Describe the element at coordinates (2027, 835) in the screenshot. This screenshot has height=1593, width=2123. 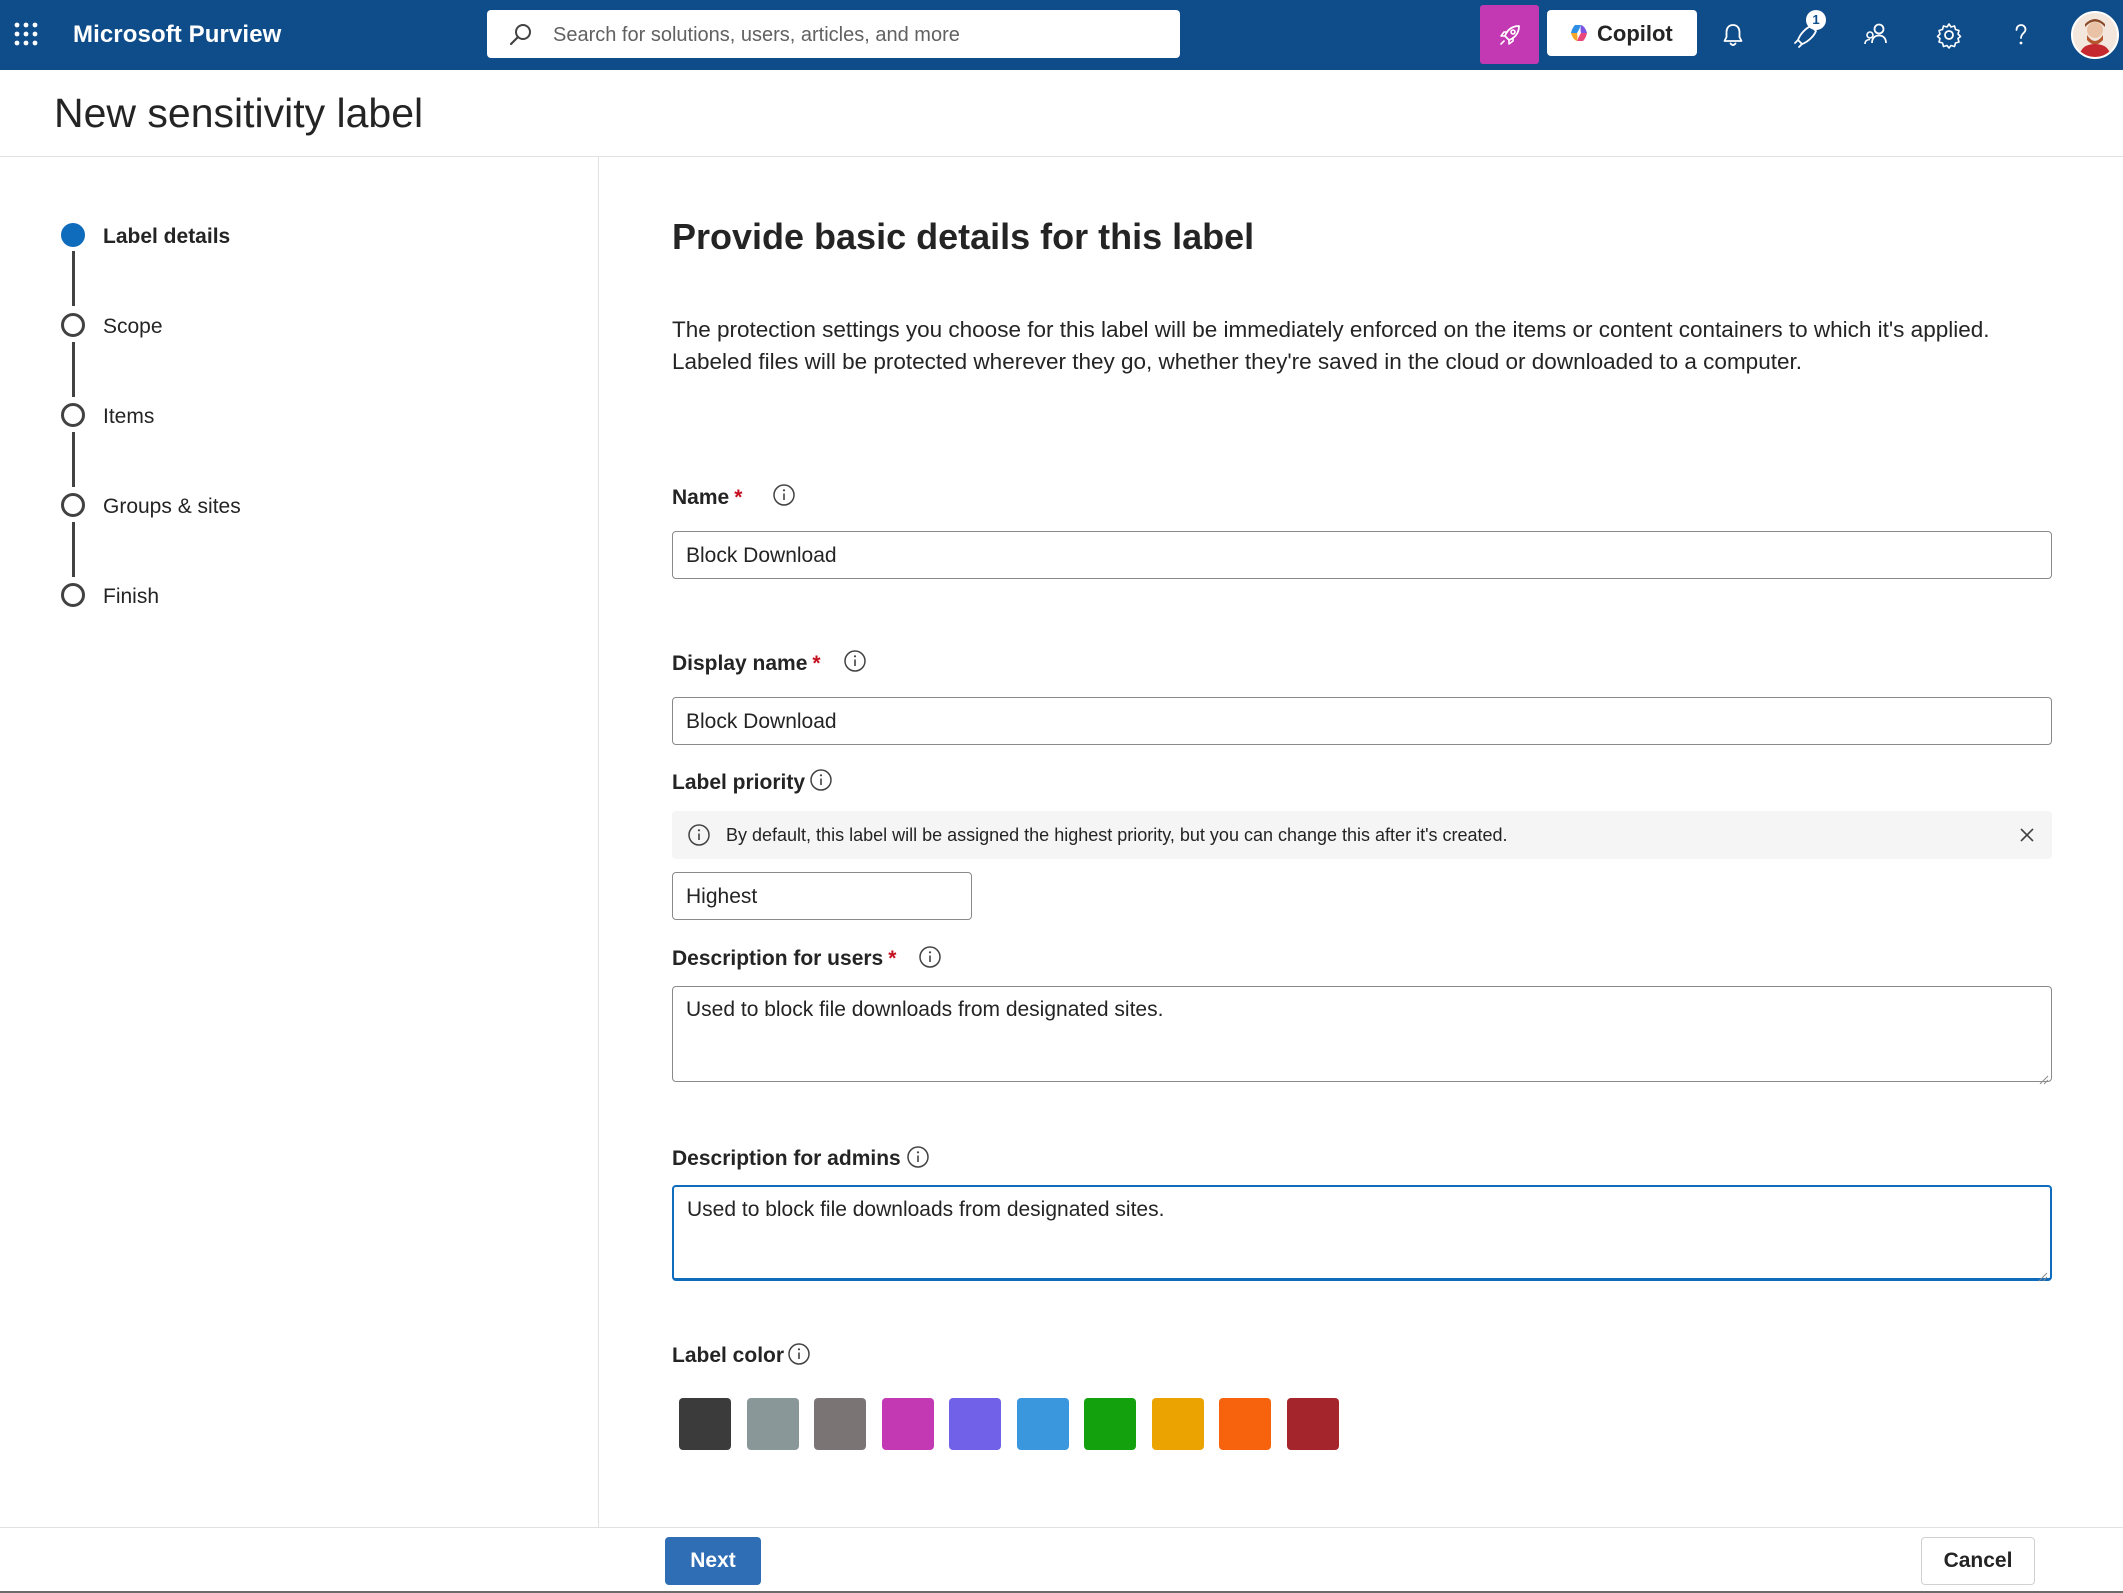
I see `close-icon` at that location.